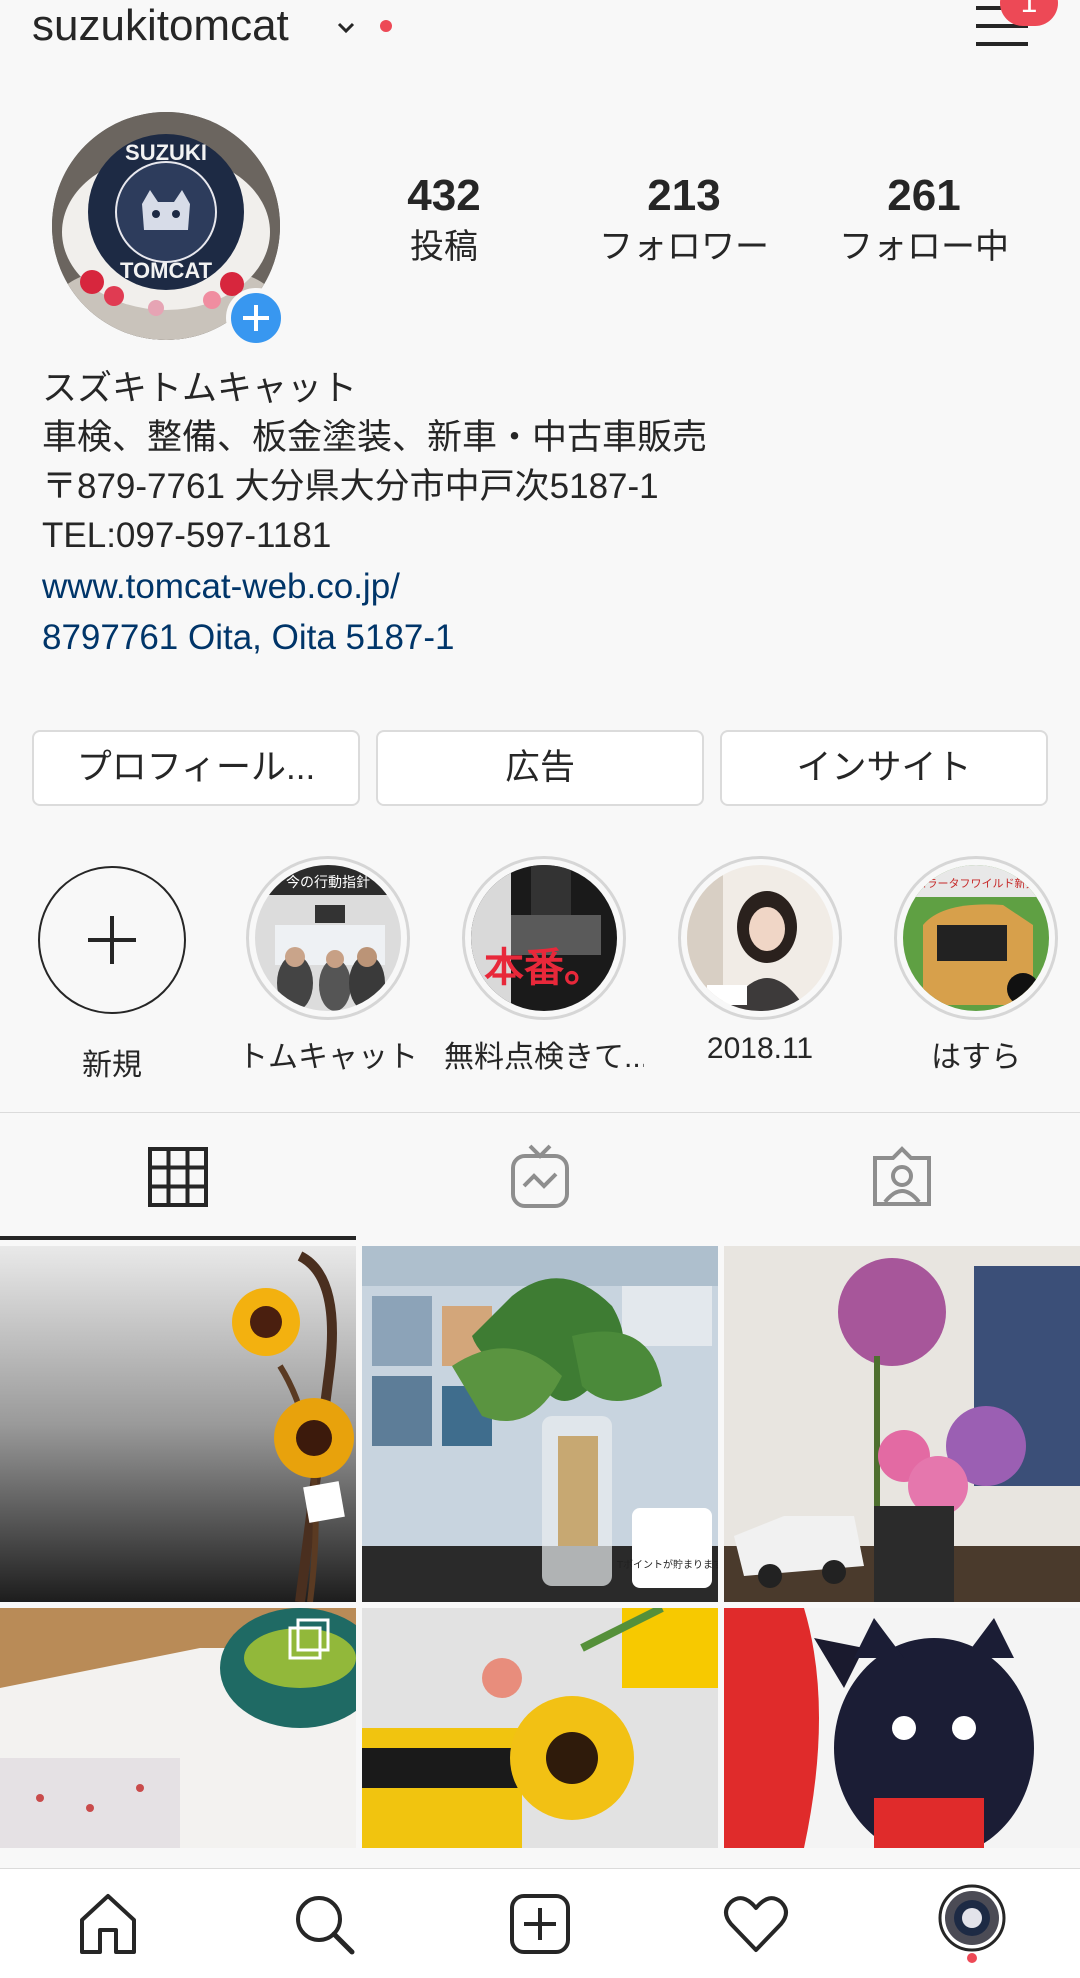 Image resolution: width=1080 pixels, height=1978 pixels. What do you see at coordinates (684, 195) in the screenshot?
I see `followers-value: 213` at bounding box center [684, 195].